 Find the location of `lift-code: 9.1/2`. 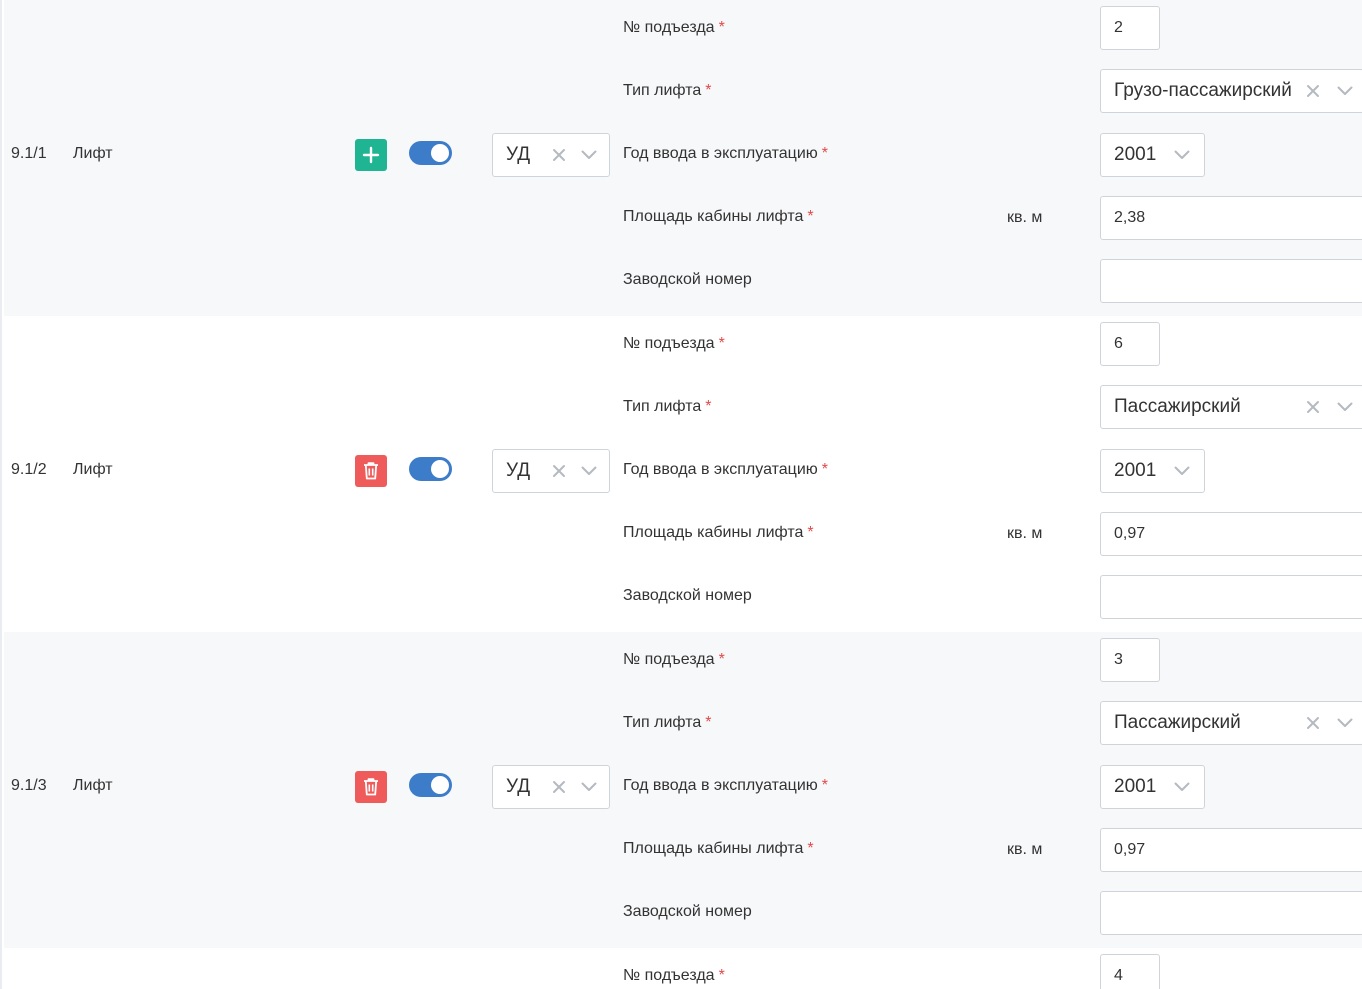

lift-code: 9.1/2 is located at coordinates (29, 469).